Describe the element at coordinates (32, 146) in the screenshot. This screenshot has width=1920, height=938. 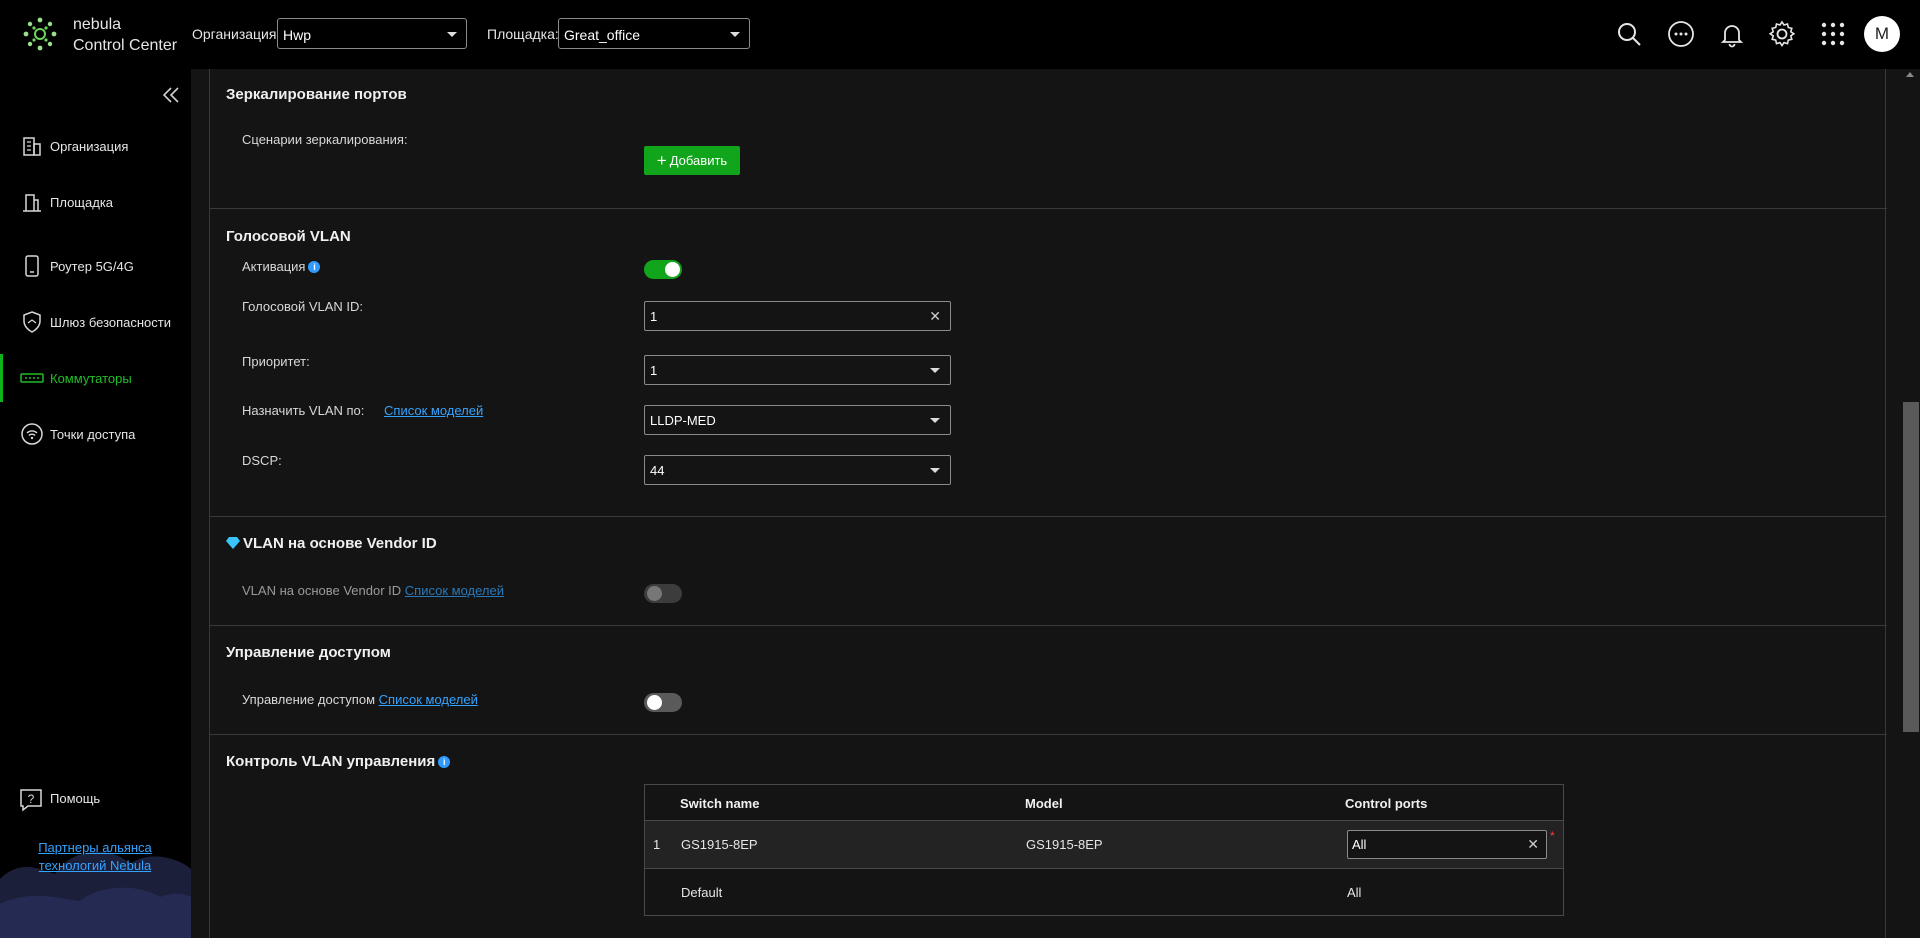
I see `building-icon` at that location.